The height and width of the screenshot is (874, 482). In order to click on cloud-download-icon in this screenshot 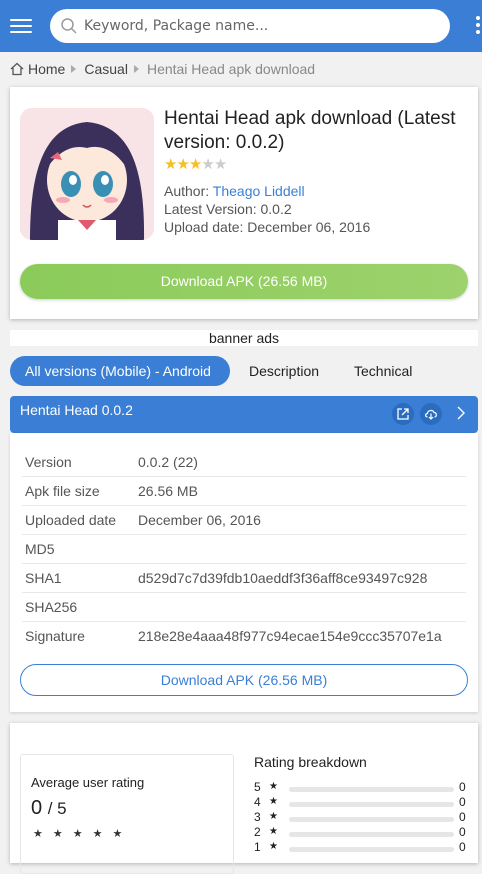, I will do `click(431, 414)`.